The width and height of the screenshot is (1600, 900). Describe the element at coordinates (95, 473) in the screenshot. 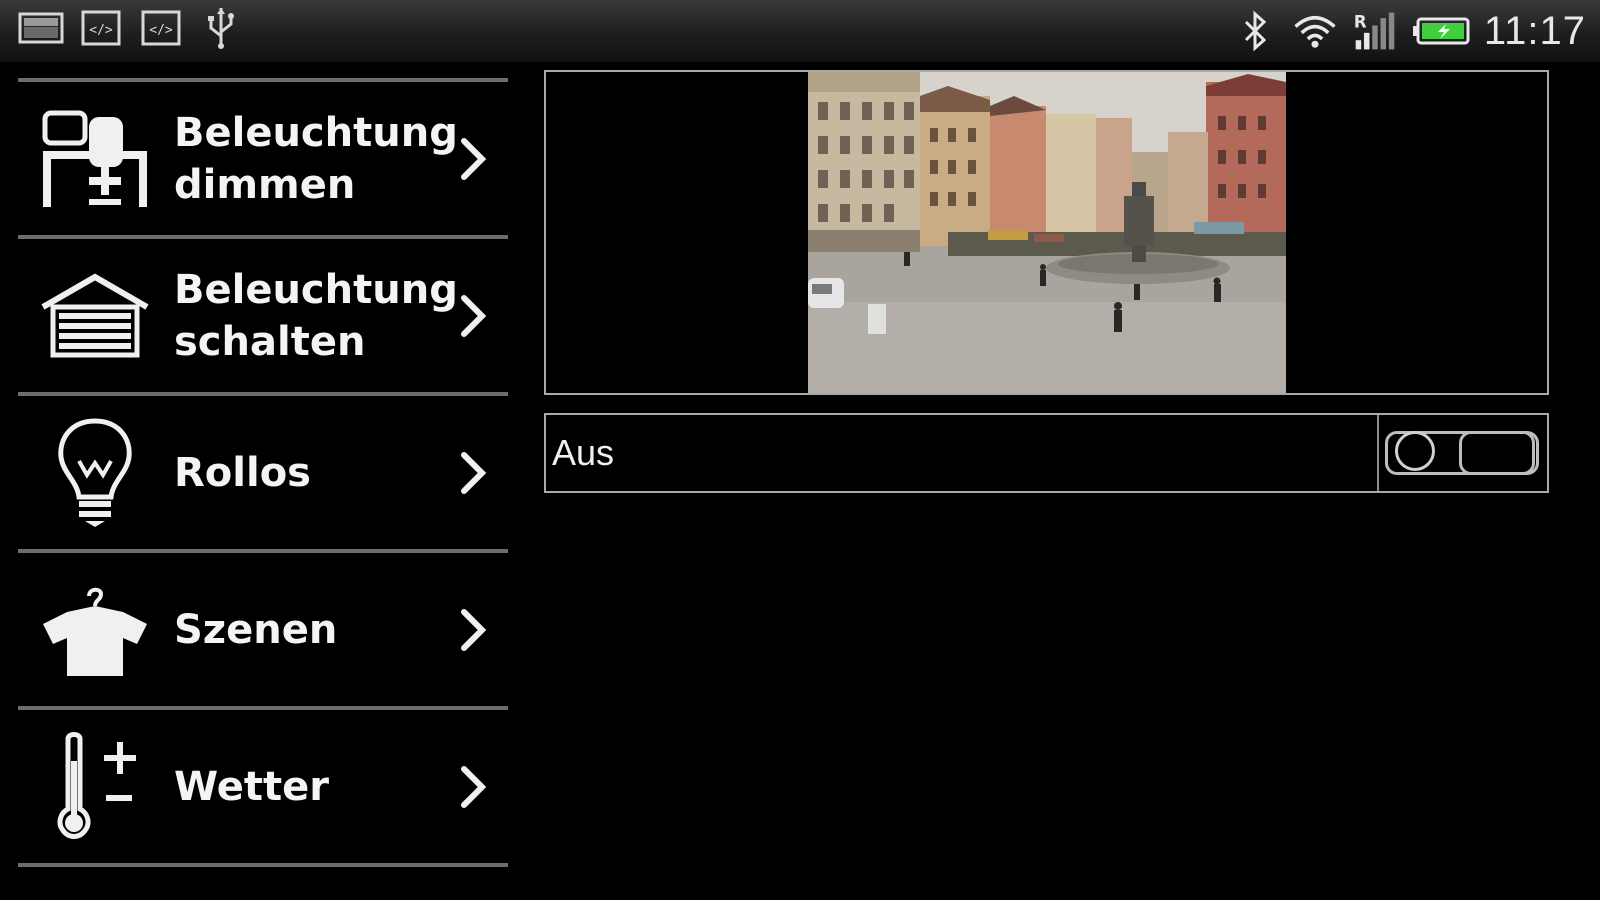

I see `lightbulb-icon` at that location.